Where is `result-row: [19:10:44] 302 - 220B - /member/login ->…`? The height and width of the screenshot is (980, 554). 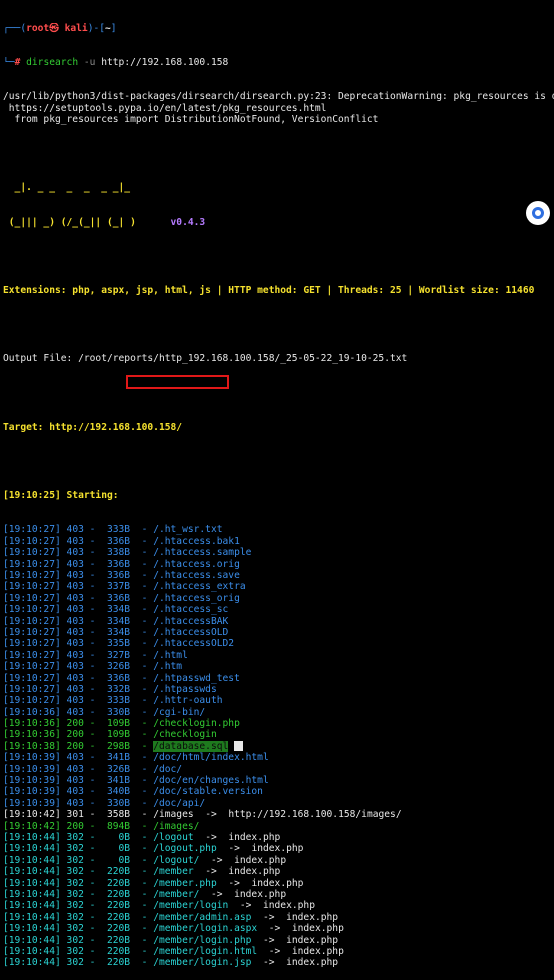
result-row: [19:10:44] 302 - 220B - /member/login ->… is located at coordinates (159, 906).